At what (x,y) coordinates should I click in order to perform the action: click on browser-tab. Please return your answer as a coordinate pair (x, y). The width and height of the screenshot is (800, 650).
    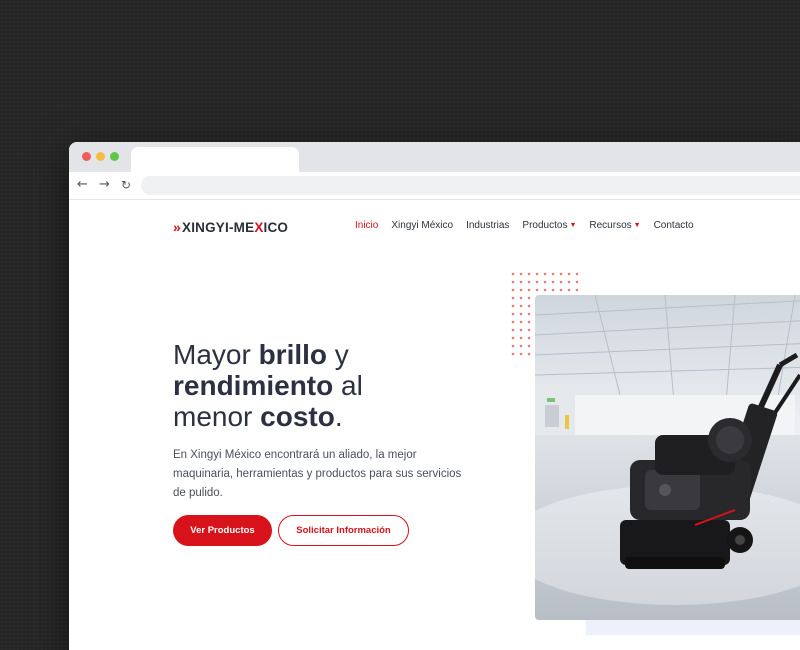
    Looking at the image, I should click on (215, 159).